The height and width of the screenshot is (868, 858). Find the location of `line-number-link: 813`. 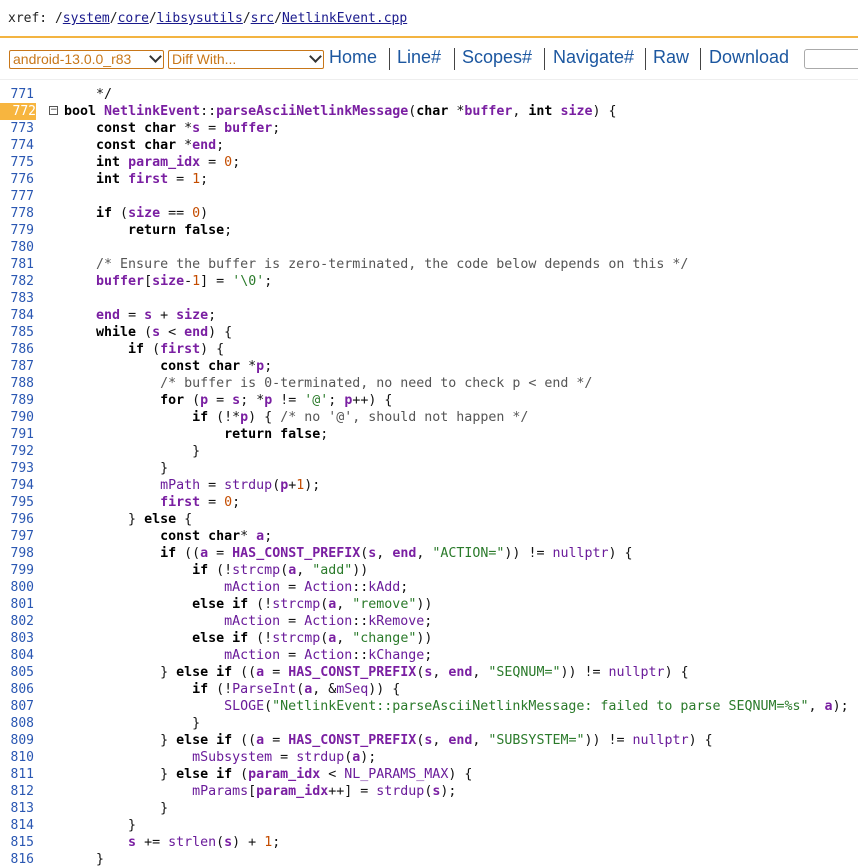

line-number-link: 813 is located at coordinates (17, 808).